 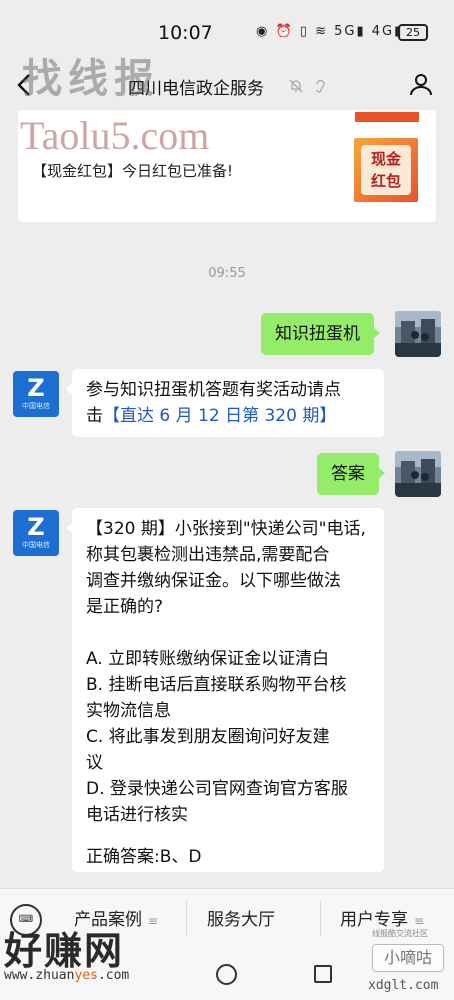 I want to click on option-c: C. 将此事发到朋友圈询问好友建, so click(x=208, y=737).